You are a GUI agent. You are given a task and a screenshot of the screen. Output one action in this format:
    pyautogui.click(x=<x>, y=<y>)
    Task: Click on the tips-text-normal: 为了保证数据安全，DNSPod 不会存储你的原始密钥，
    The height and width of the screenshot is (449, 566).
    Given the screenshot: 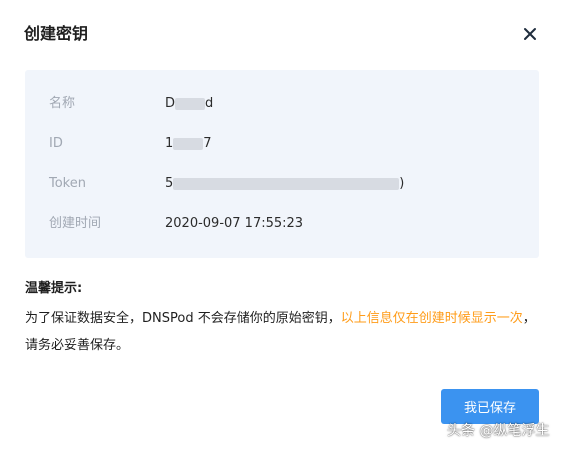 What is the action you would take?
    pyautogui.click(x=183, y=318)
    